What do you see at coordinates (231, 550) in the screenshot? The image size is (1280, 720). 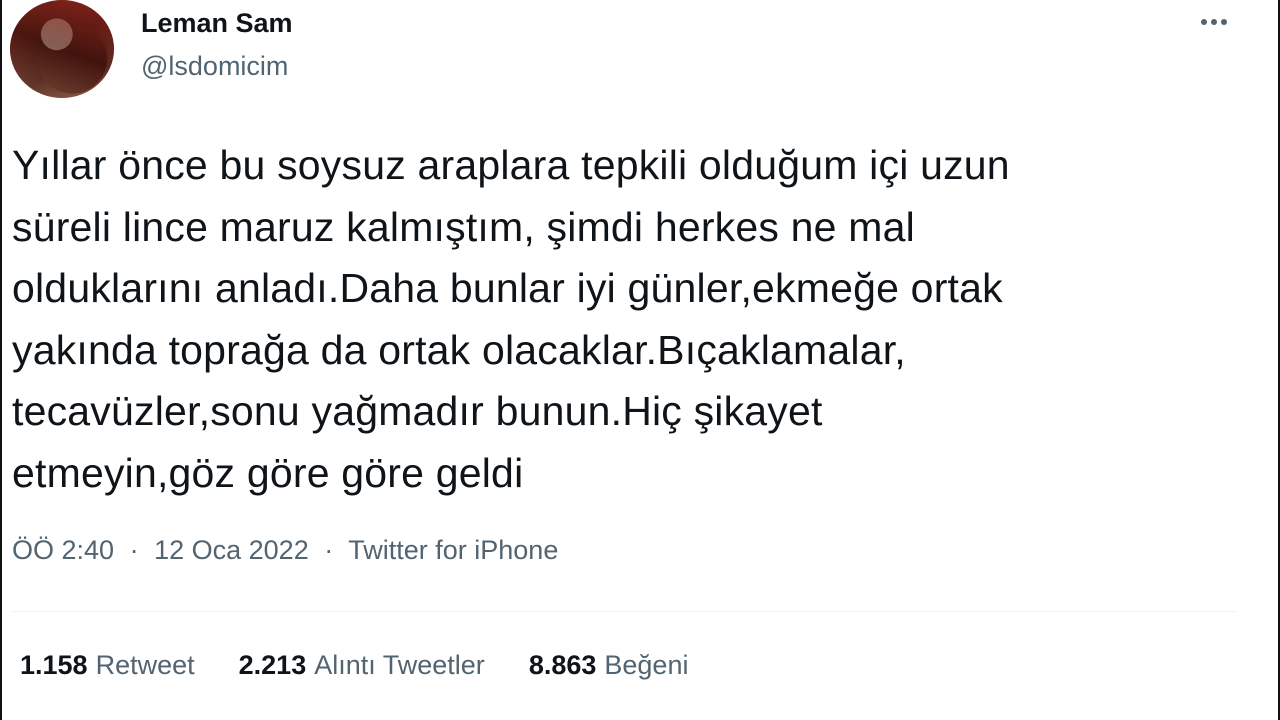 I see `tweet-date-link: 12 Oca 2022` at bounding box center [231, 550].